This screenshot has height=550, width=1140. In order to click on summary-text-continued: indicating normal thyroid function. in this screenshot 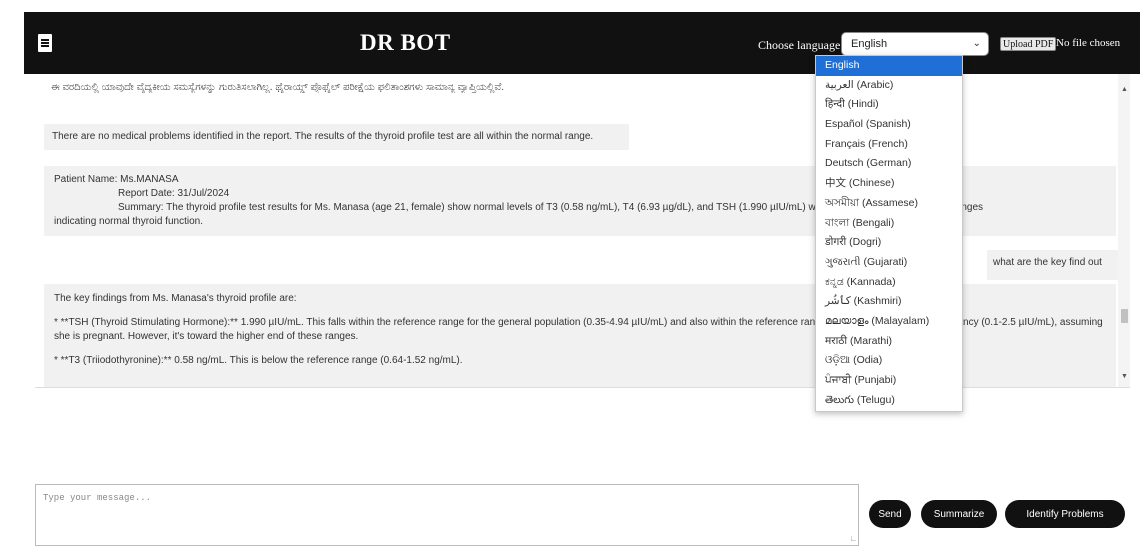, I will do `click(128, 221)`.